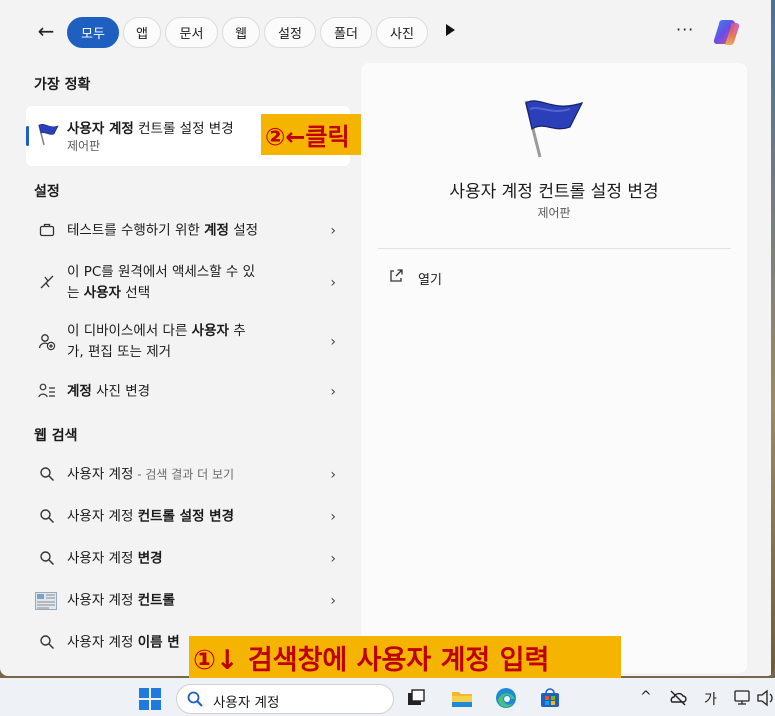  Describe the element at coordinates (685, 29) in the screenshot. I see `more-options-button: ···` at that location.